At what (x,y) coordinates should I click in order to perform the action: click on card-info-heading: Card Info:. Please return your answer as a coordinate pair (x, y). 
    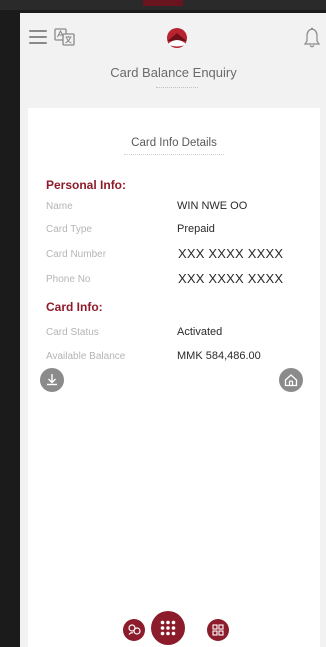
    Looking at the image, I should click on (74, 307).